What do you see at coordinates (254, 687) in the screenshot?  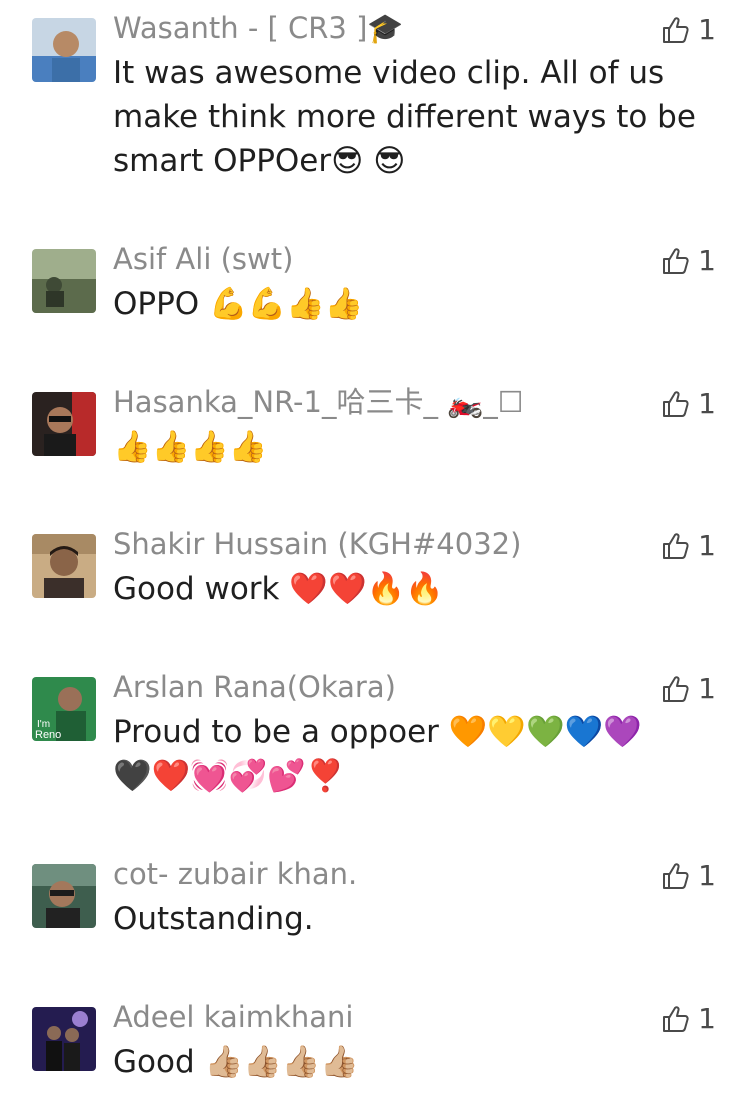 I see `commenter-name: Arslan Rana(Okara)` at bounding box center [254, 687].